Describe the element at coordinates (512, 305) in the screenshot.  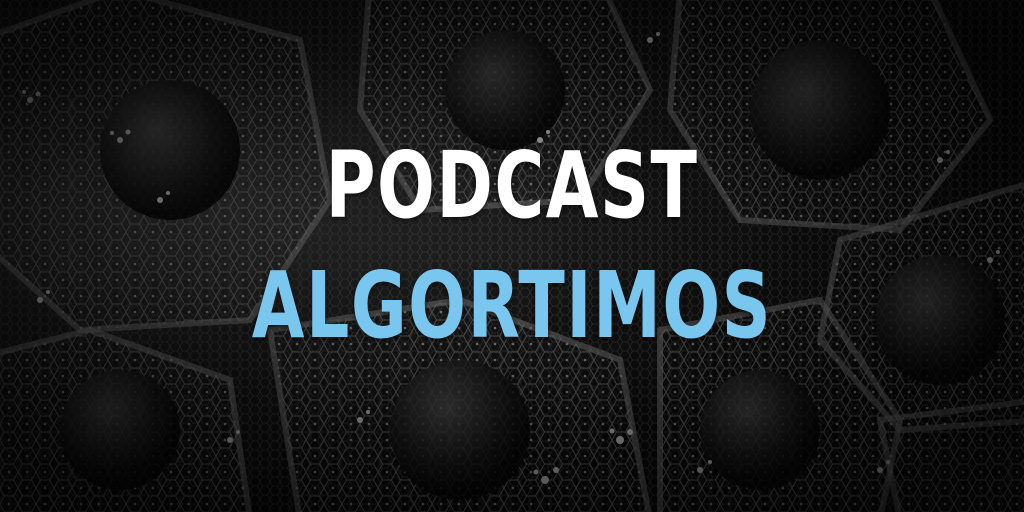
I see `title-line-algortimos: ALGORTIMOS` at that location.